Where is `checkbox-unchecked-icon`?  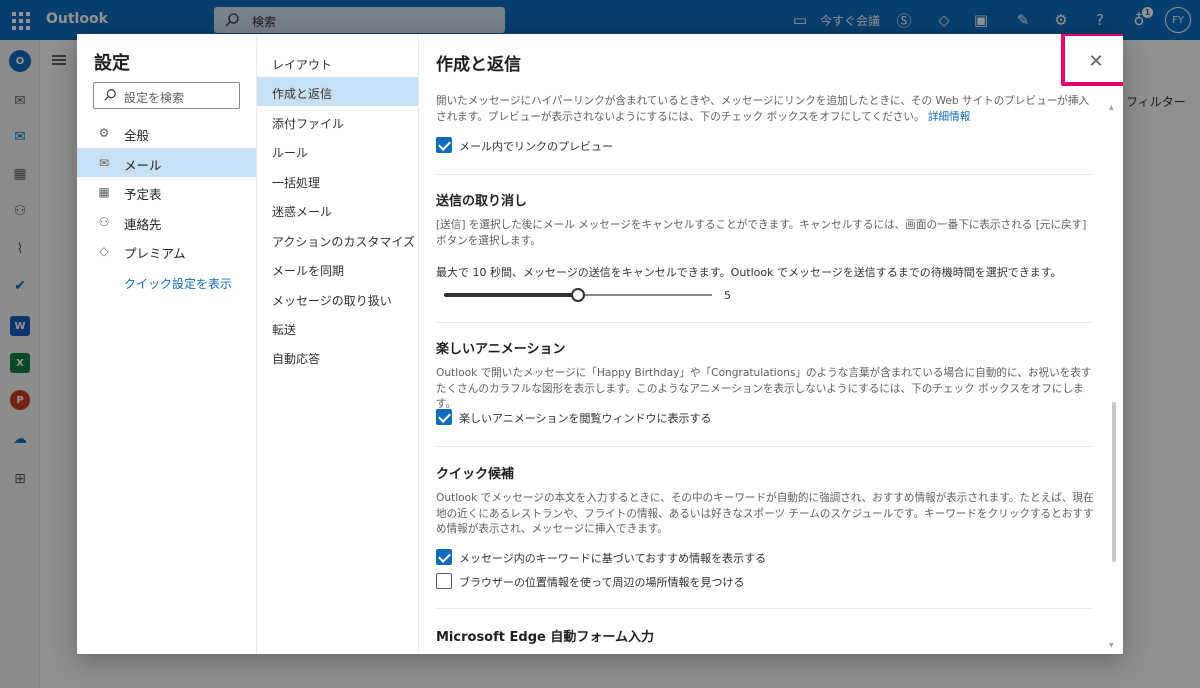
checkbox-unchecked-icon is located at coordinates (444, 581).